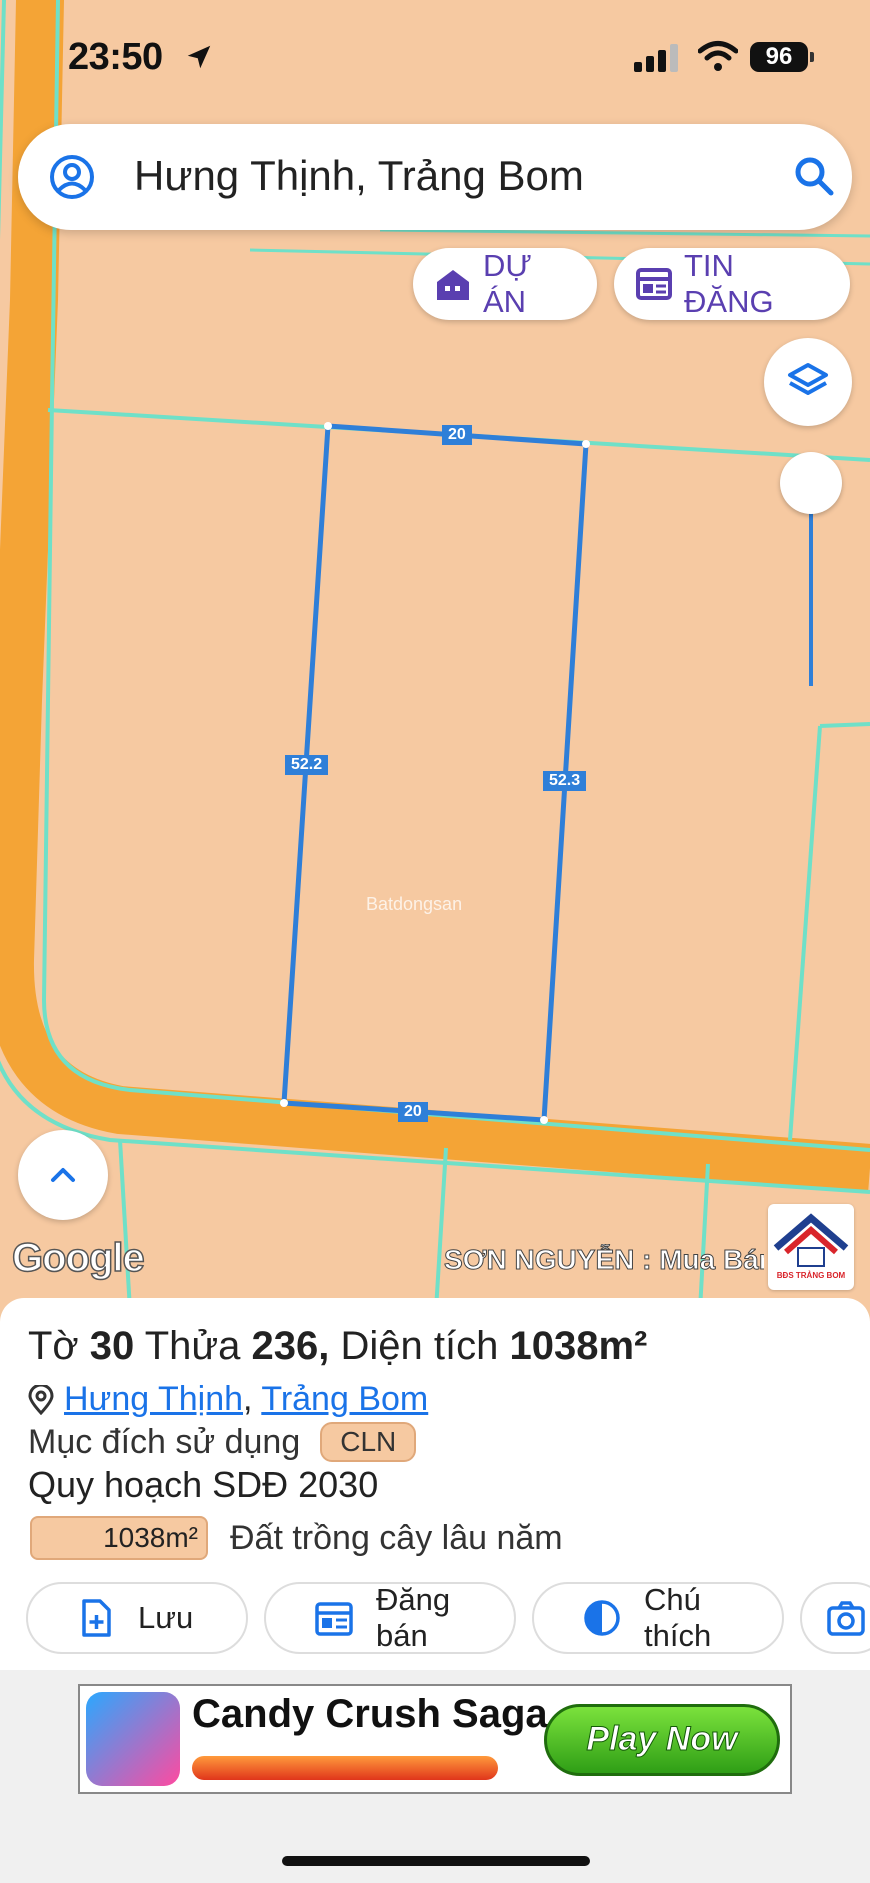 This screenshot has height=1883, width=870. I want to click on dimension-right-label: 52.3, so click(565, 781).